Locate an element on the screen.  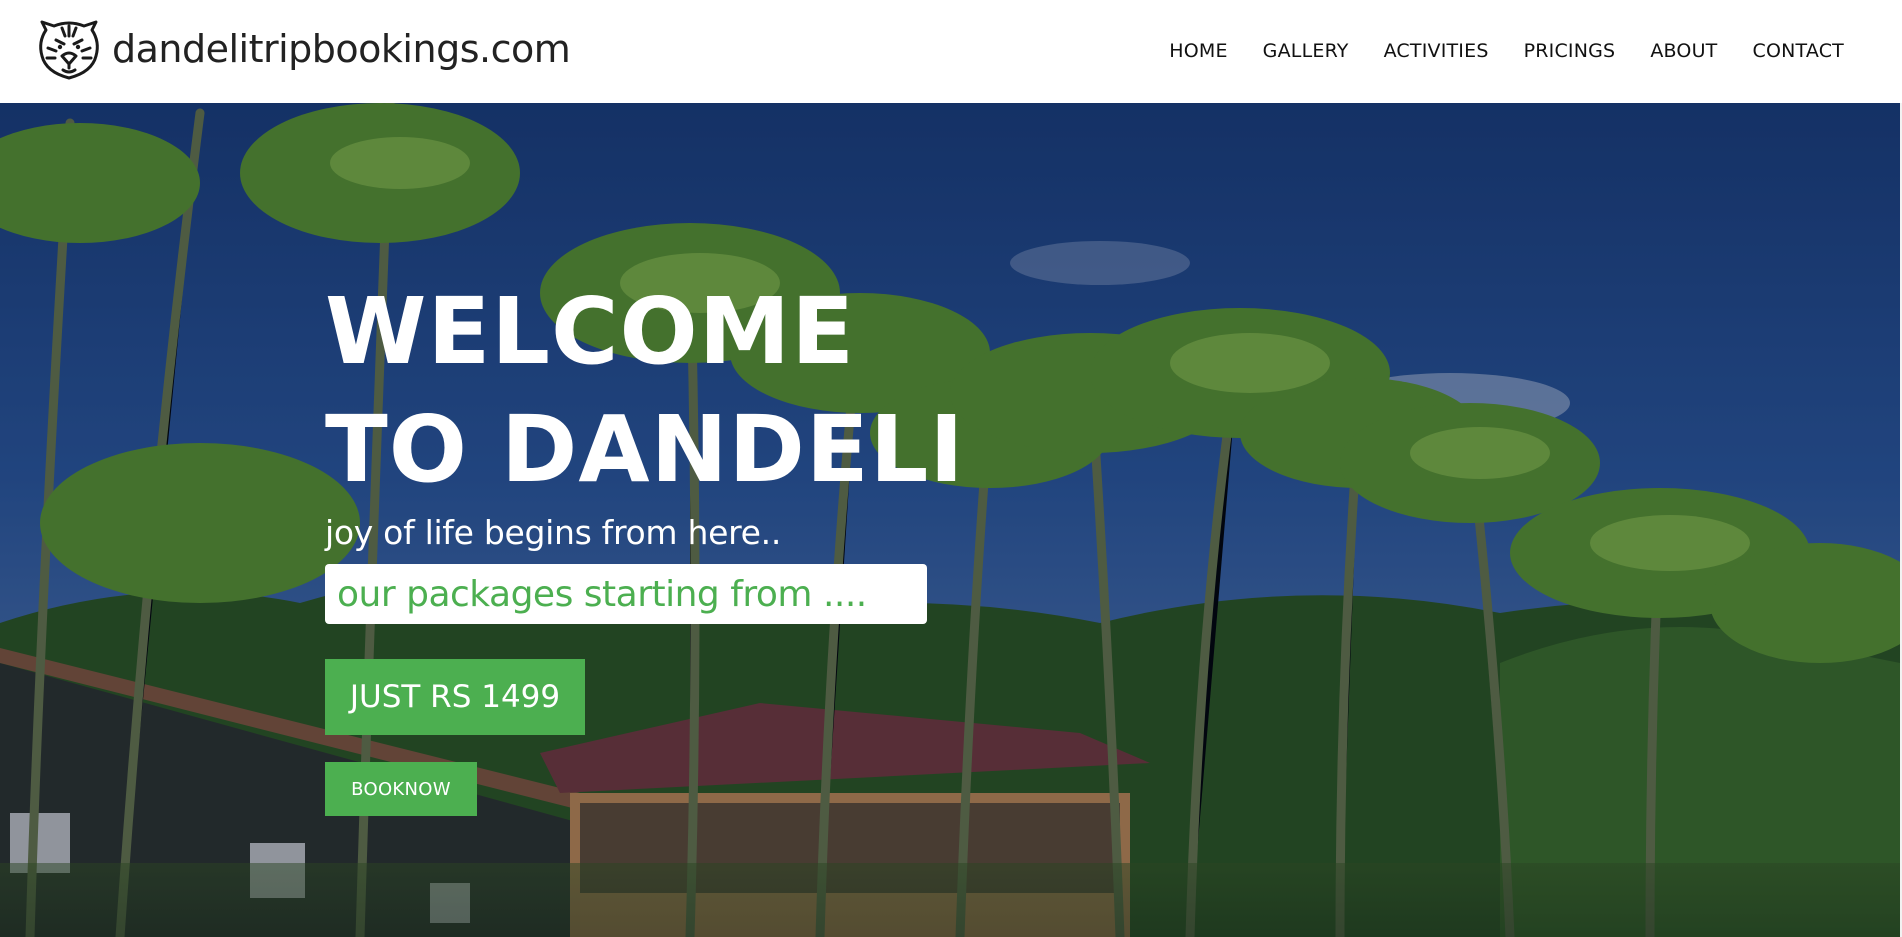
nav-about: ABOUT is located at coordinates (1683, 51).